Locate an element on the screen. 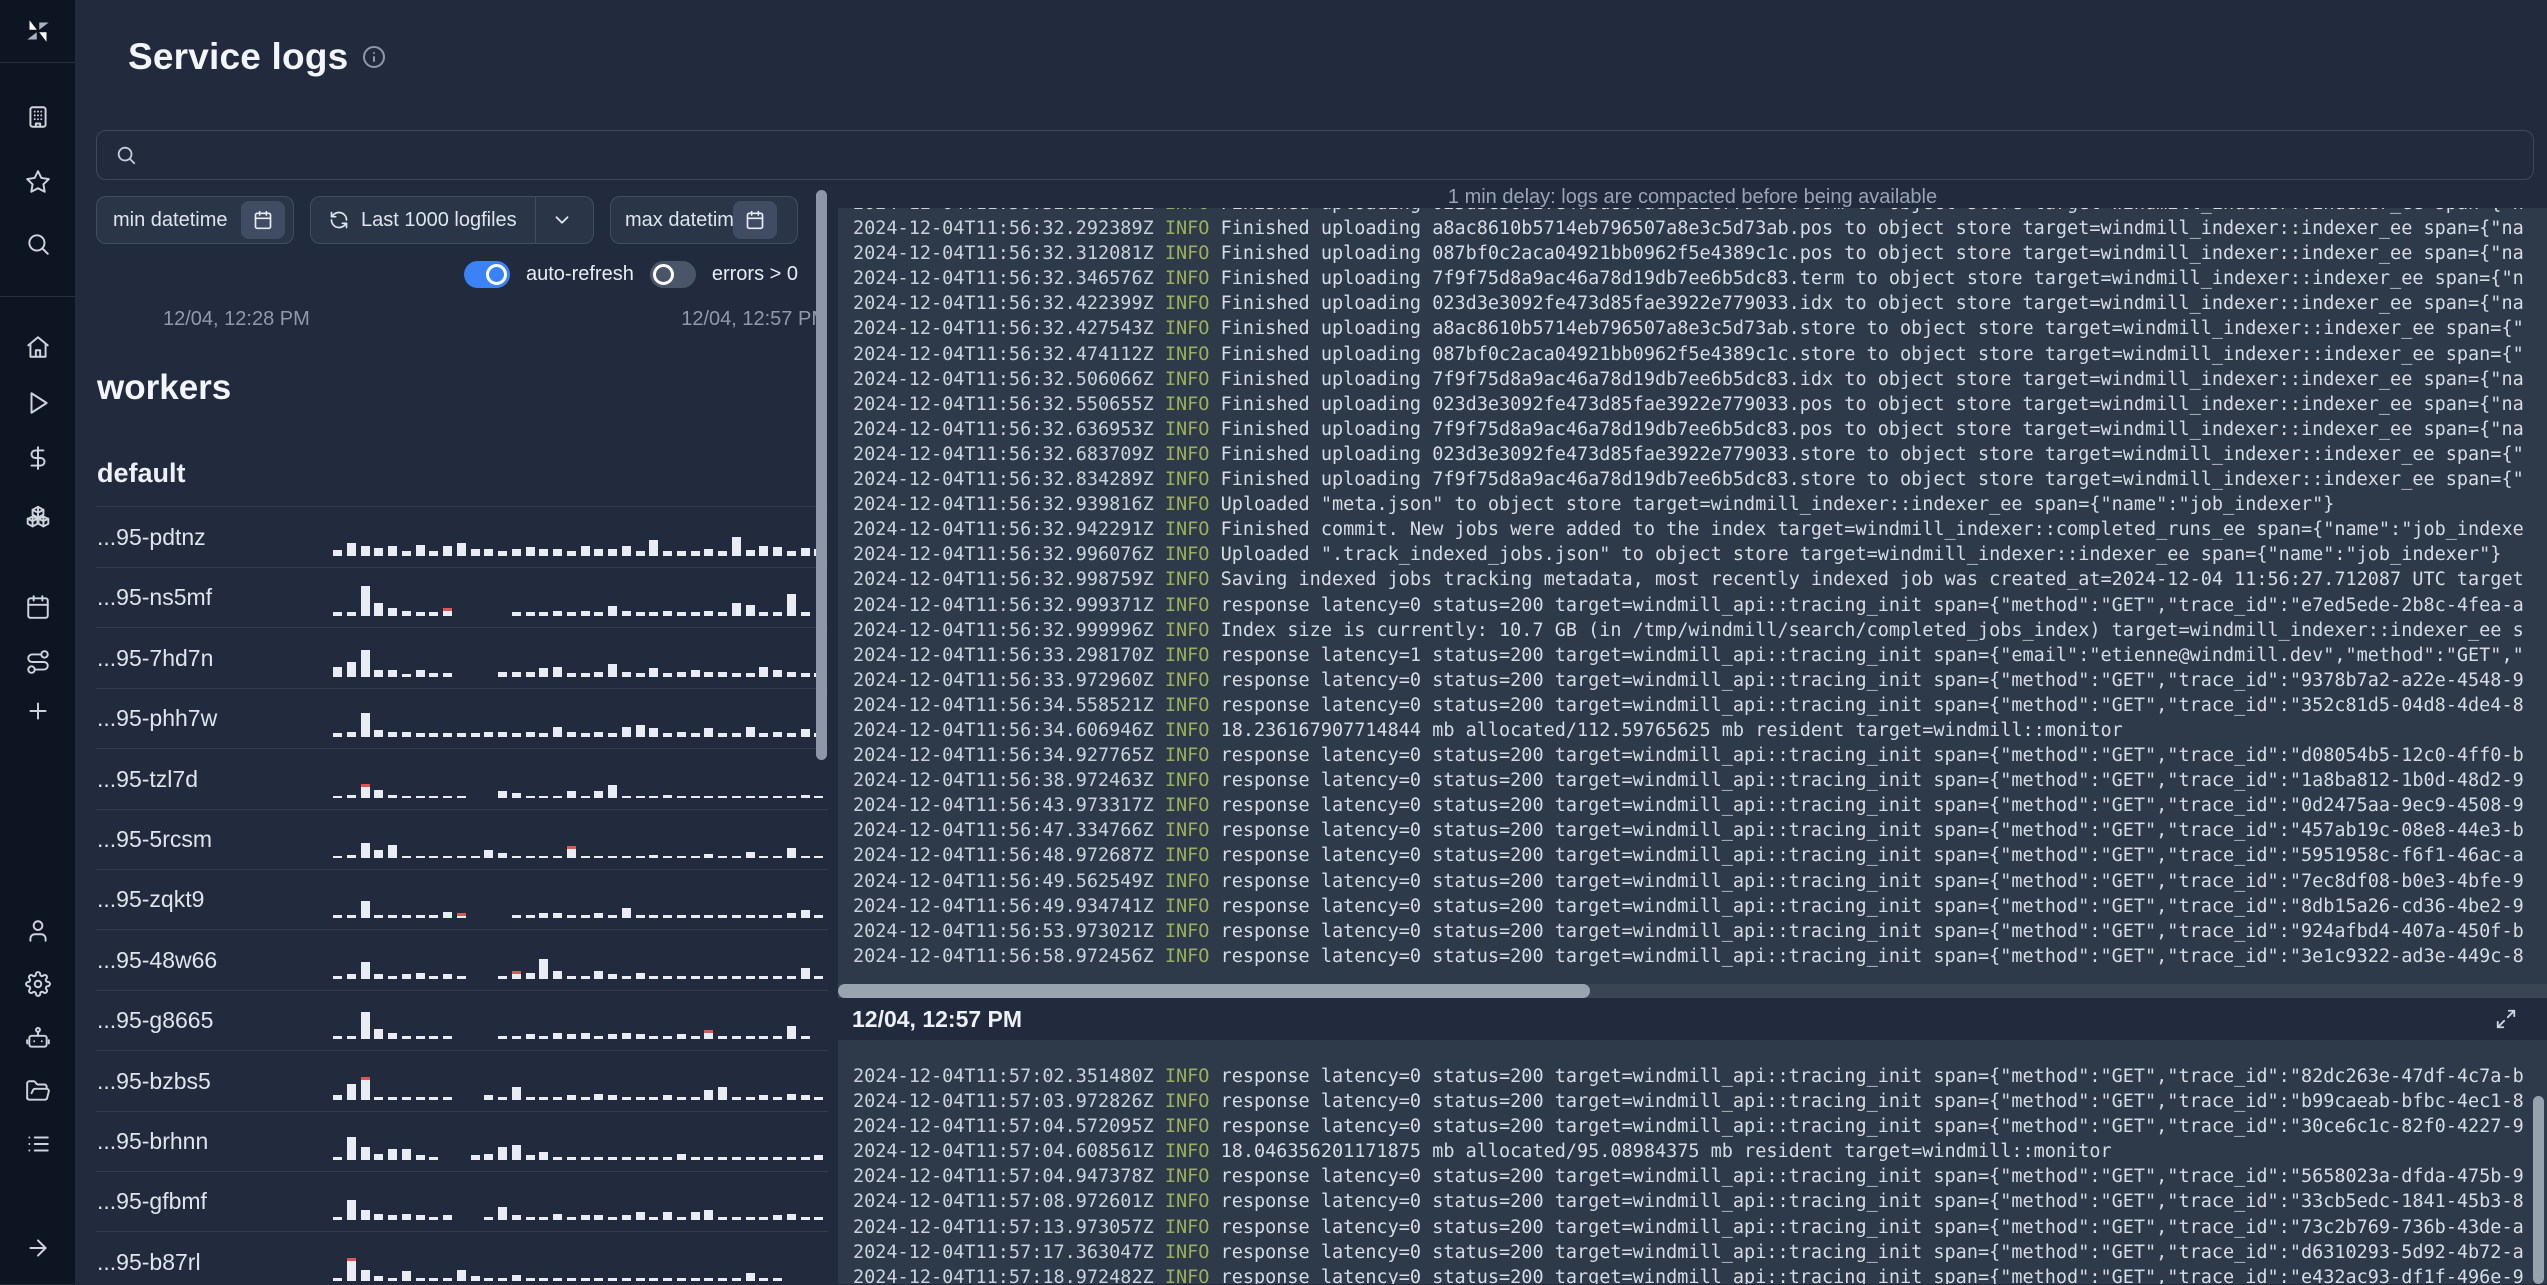  horizontal-scrollbar-thumb is located at coordinates (1214, 991).